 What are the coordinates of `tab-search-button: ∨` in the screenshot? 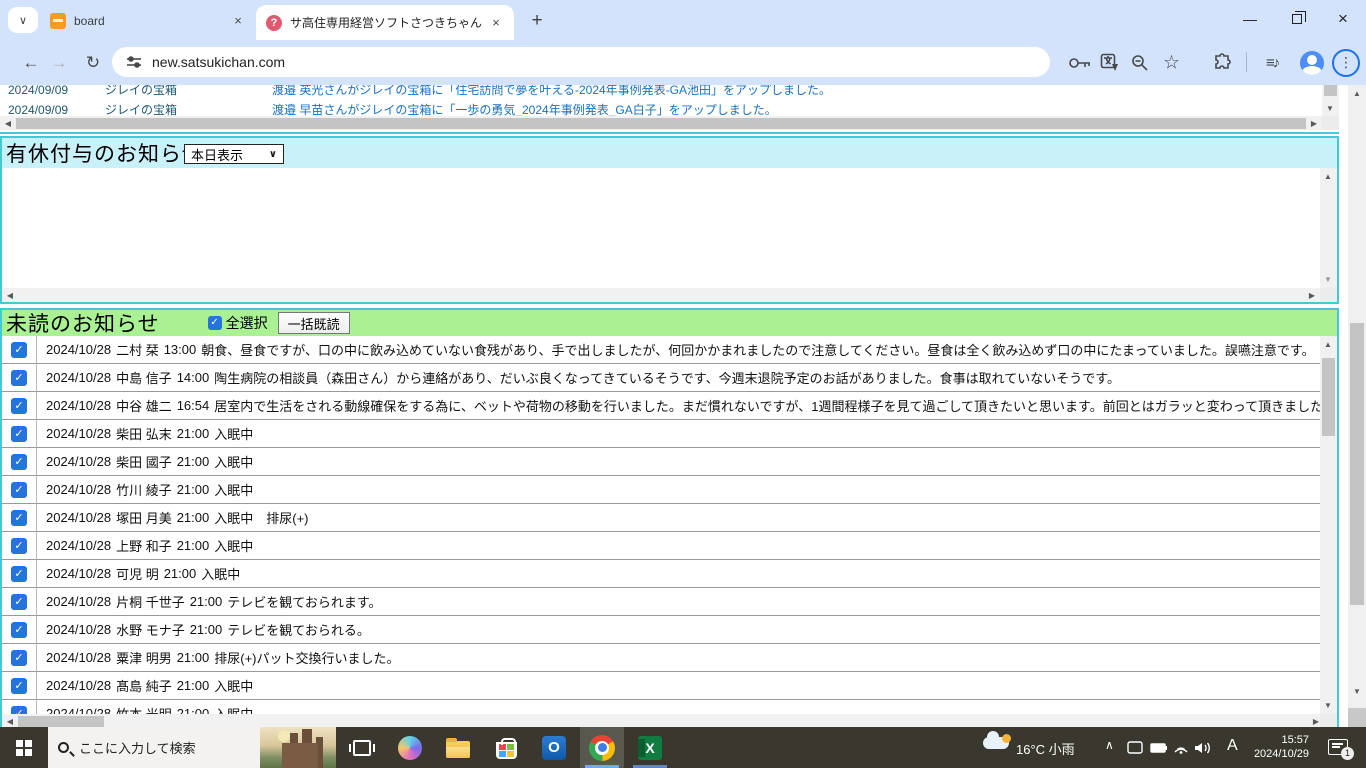 It's located at (23, 20).